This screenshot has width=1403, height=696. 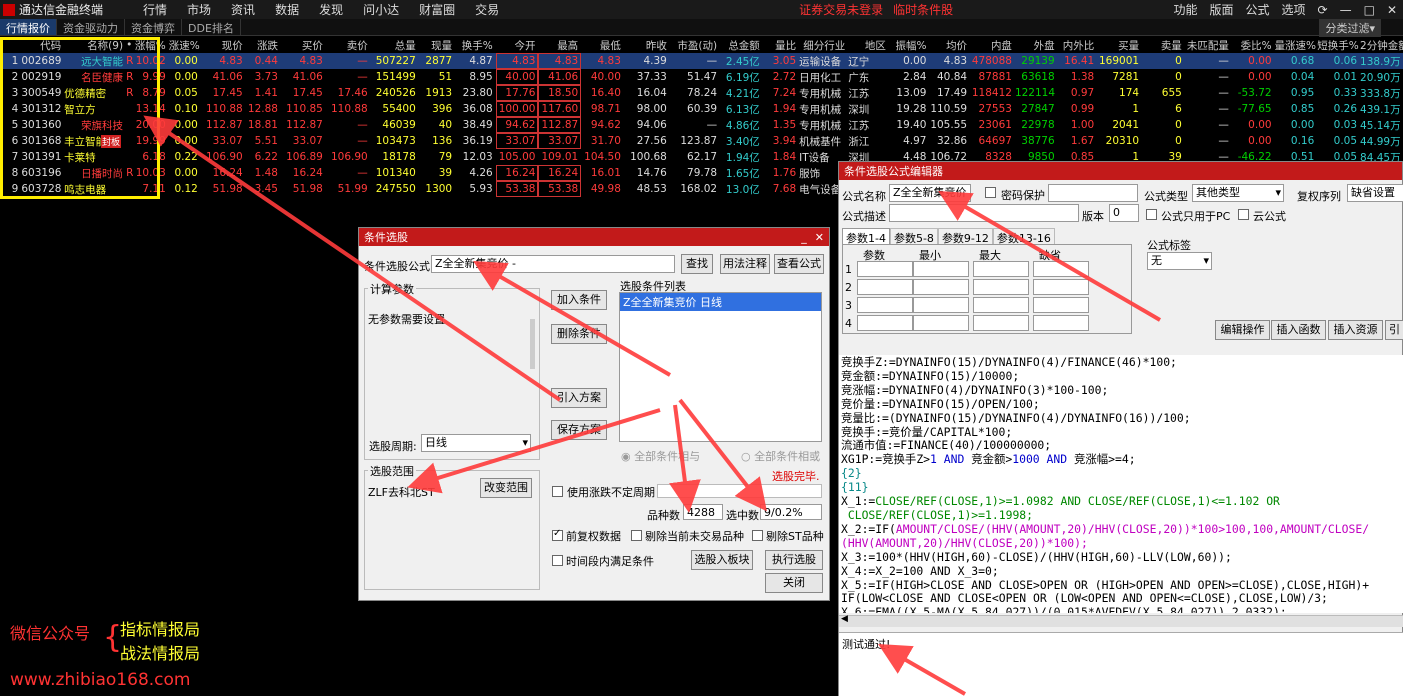 I want to click on column-header: 振幅%, so click(x=909, y=45).